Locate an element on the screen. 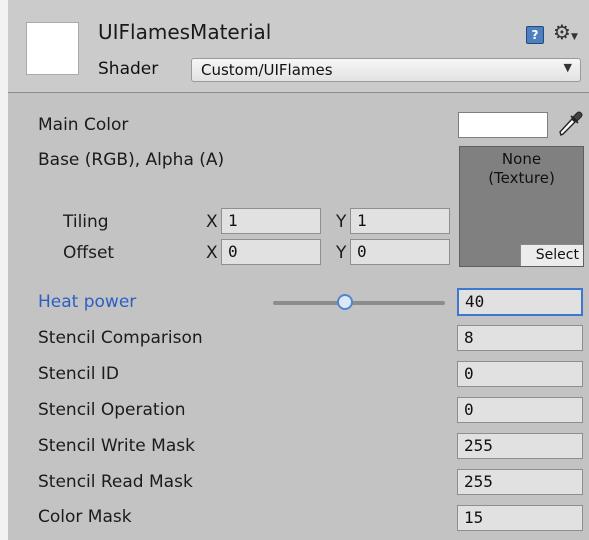  stencil-operation-label: Stencil Operation is located at coordinates (112, 410).